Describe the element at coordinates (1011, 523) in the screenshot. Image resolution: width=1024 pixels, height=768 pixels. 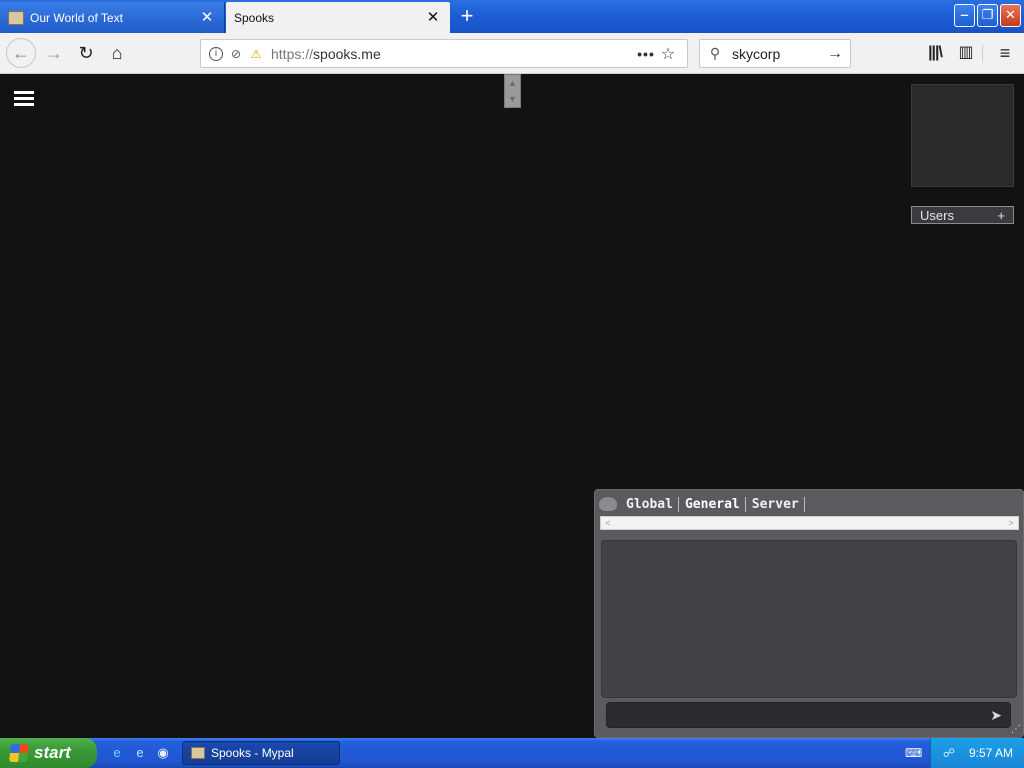
I see `scroll-right-icon: >` at that location.